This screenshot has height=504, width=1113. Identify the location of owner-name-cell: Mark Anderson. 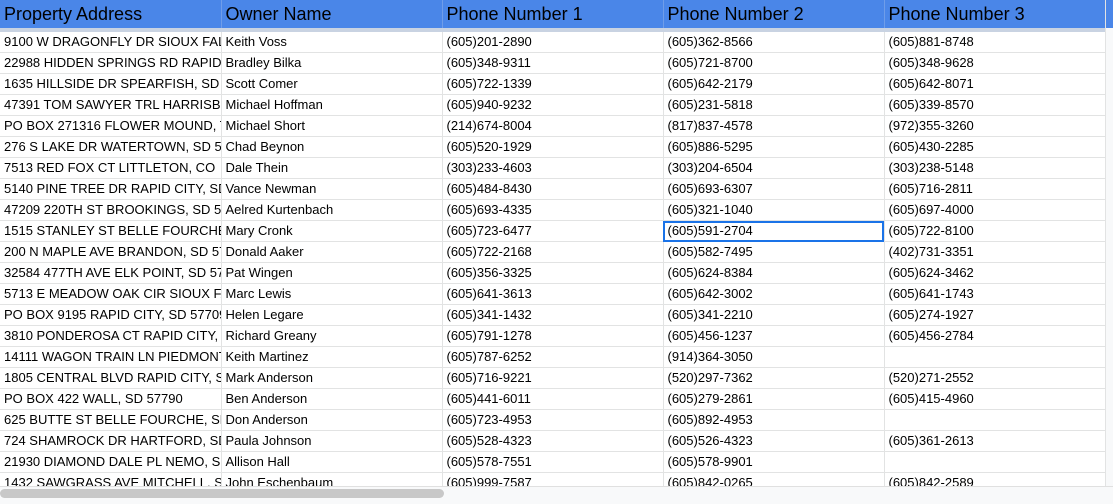
(332, 378).